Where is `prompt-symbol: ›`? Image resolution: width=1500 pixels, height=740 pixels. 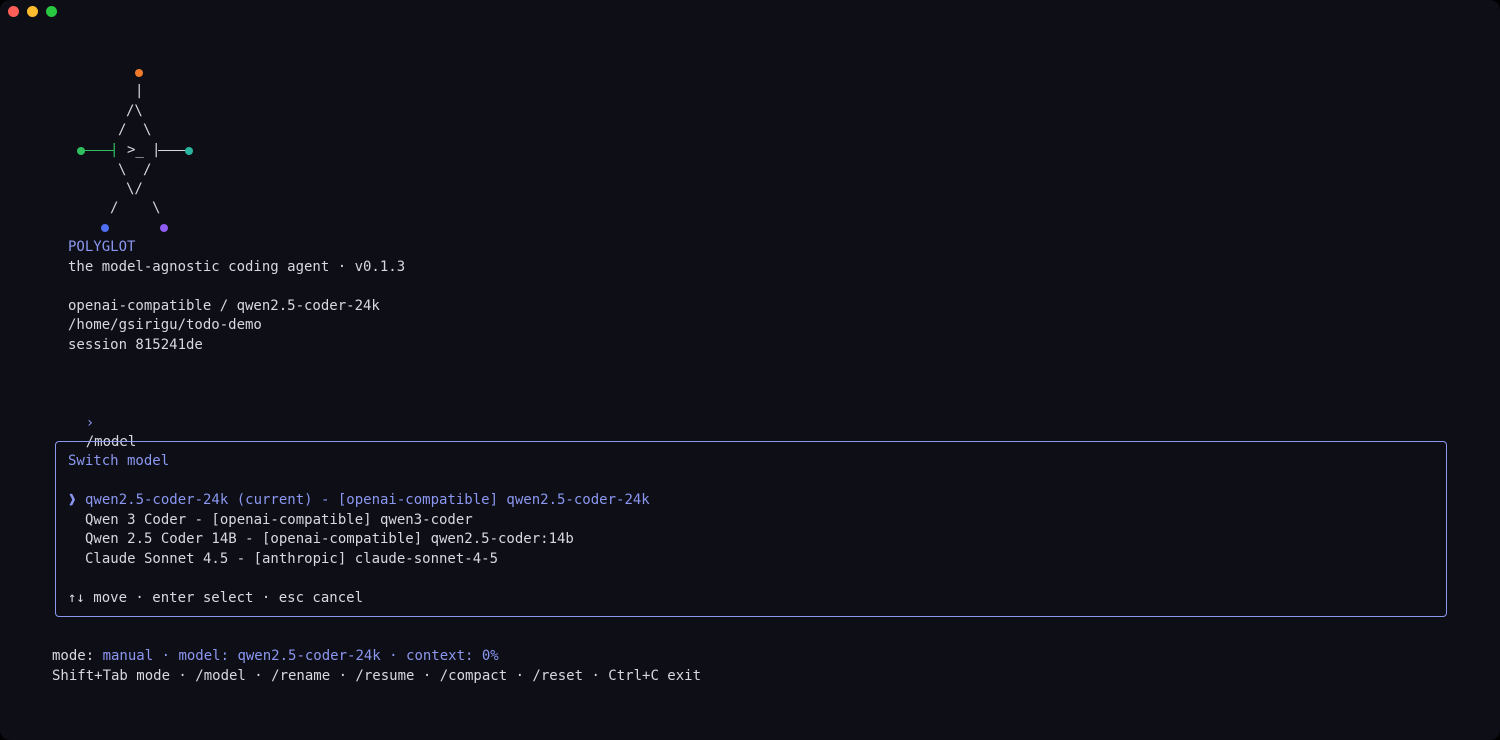 prompt-symbol: › is located at coordinates (90, 422).